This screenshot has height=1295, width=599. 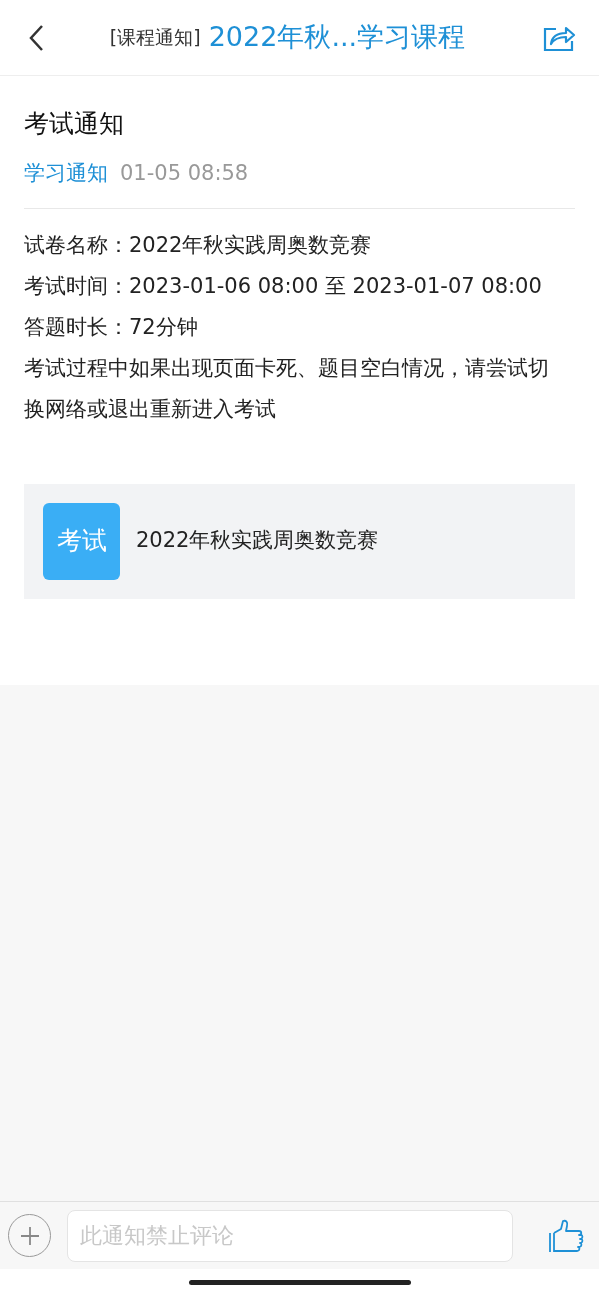 What do you see at coordinates (566, 1235) in the screenshot?
I see `thumbs-up-icon` at bounding box center [566, 1235].